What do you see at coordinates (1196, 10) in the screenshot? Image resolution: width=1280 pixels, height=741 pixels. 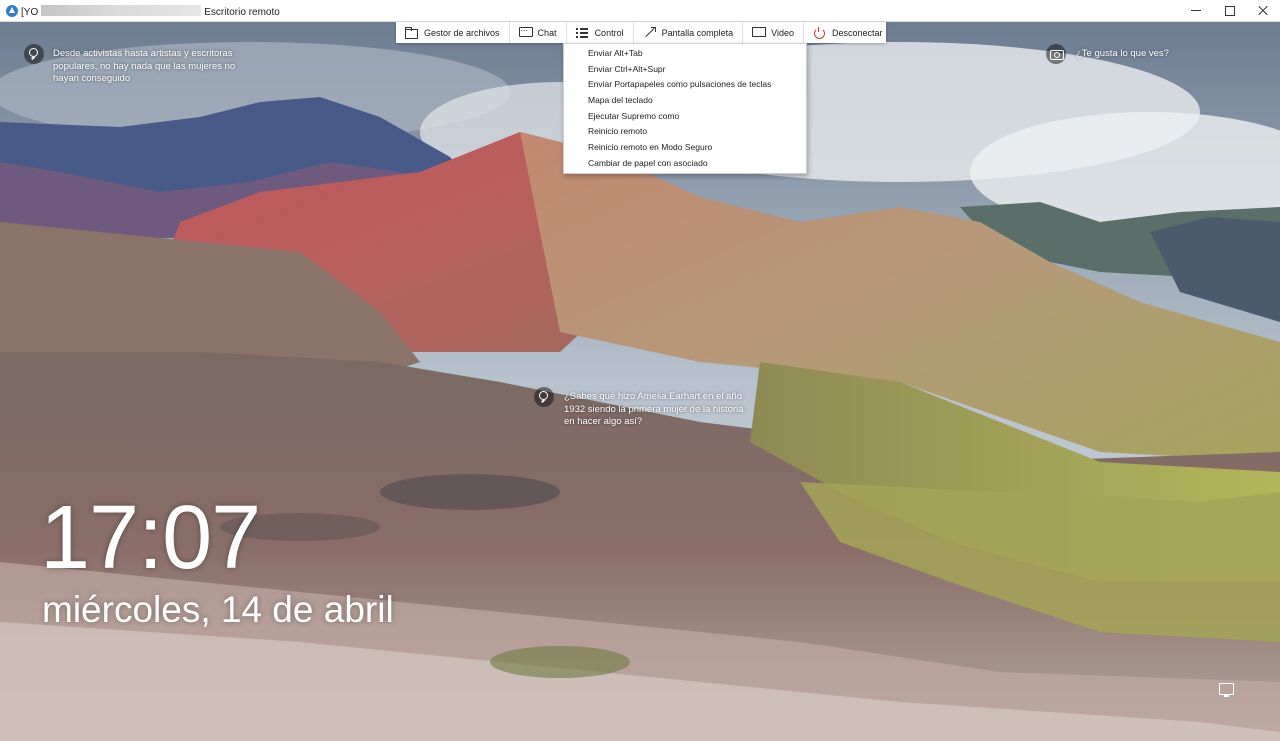 I see `minimize-button` at bounding box center [1196, 10].